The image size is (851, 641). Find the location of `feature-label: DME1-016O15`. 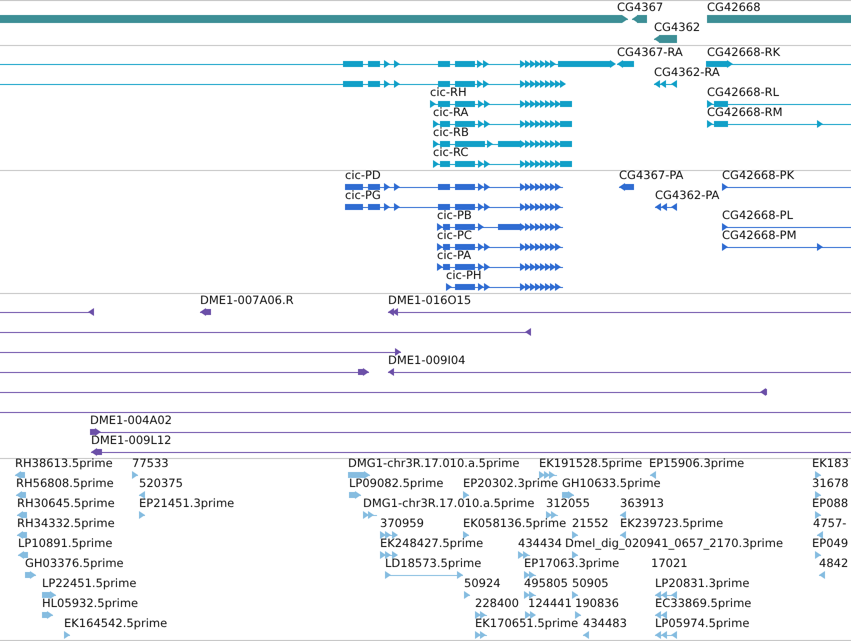

feature-label: DME1-016O15 is located at coordinates (430, 300).